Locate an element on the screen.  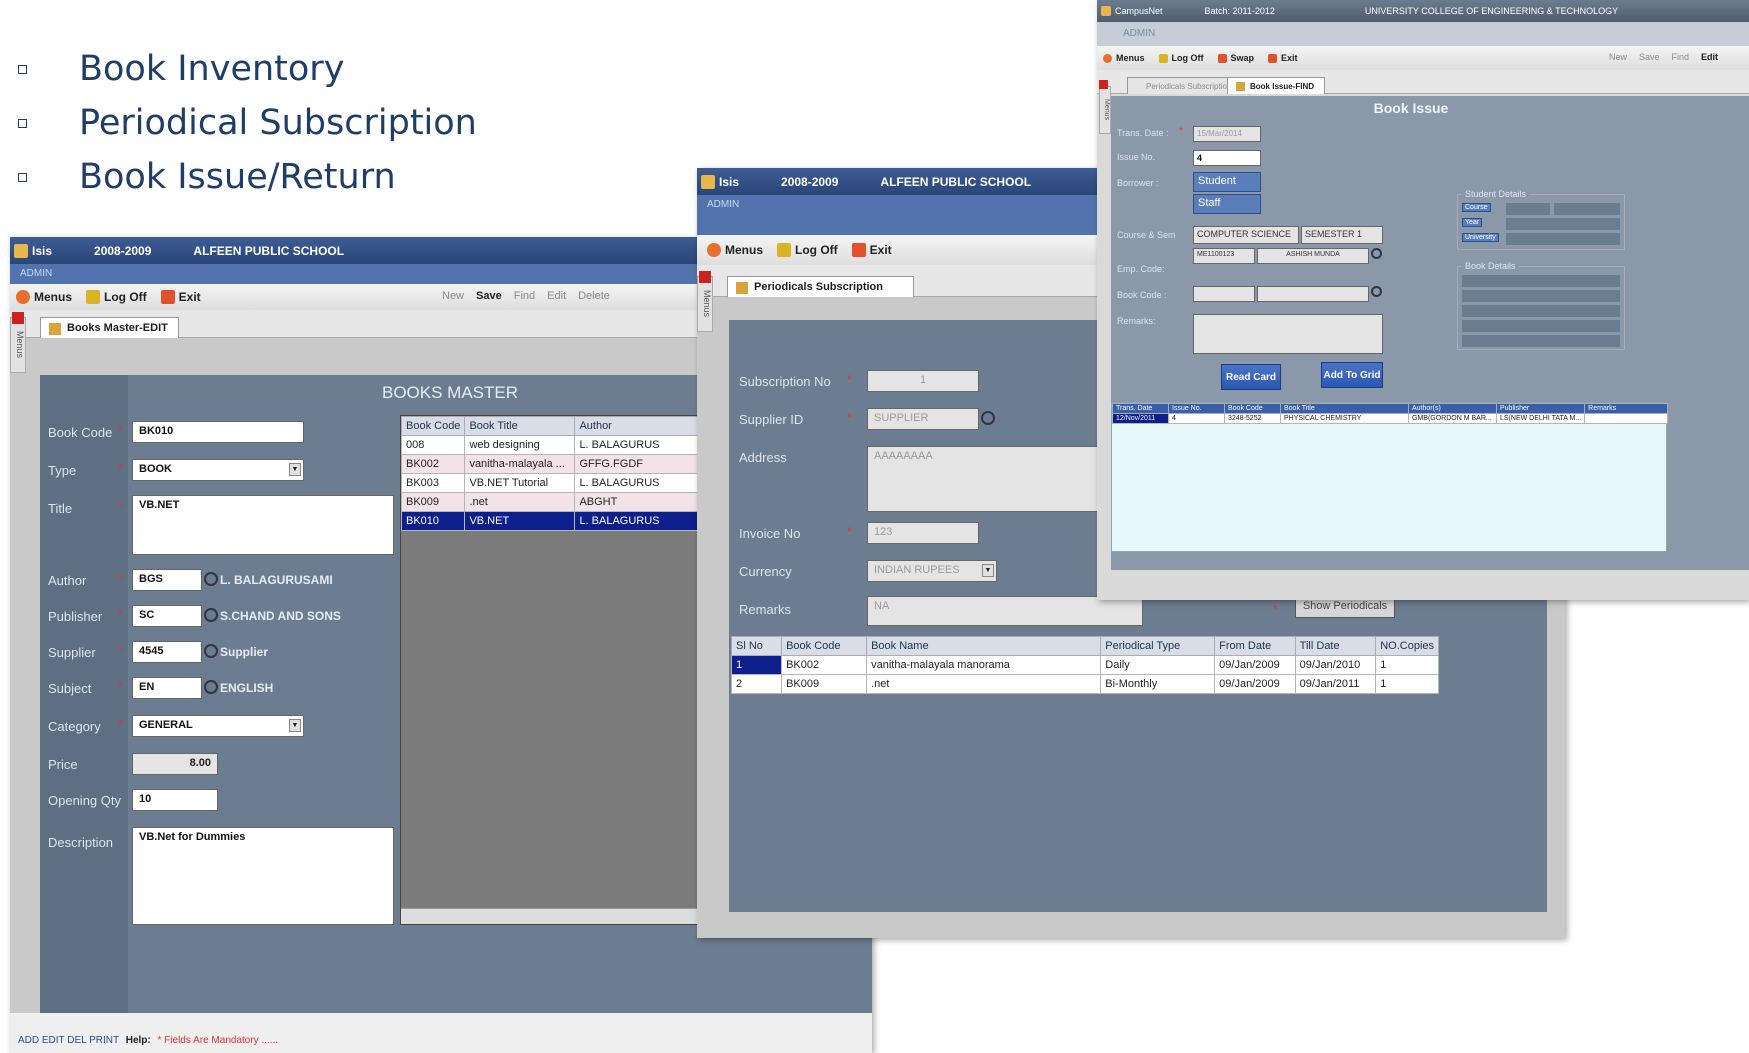
swap-button: Swap is located at coordinates (1235, 58).